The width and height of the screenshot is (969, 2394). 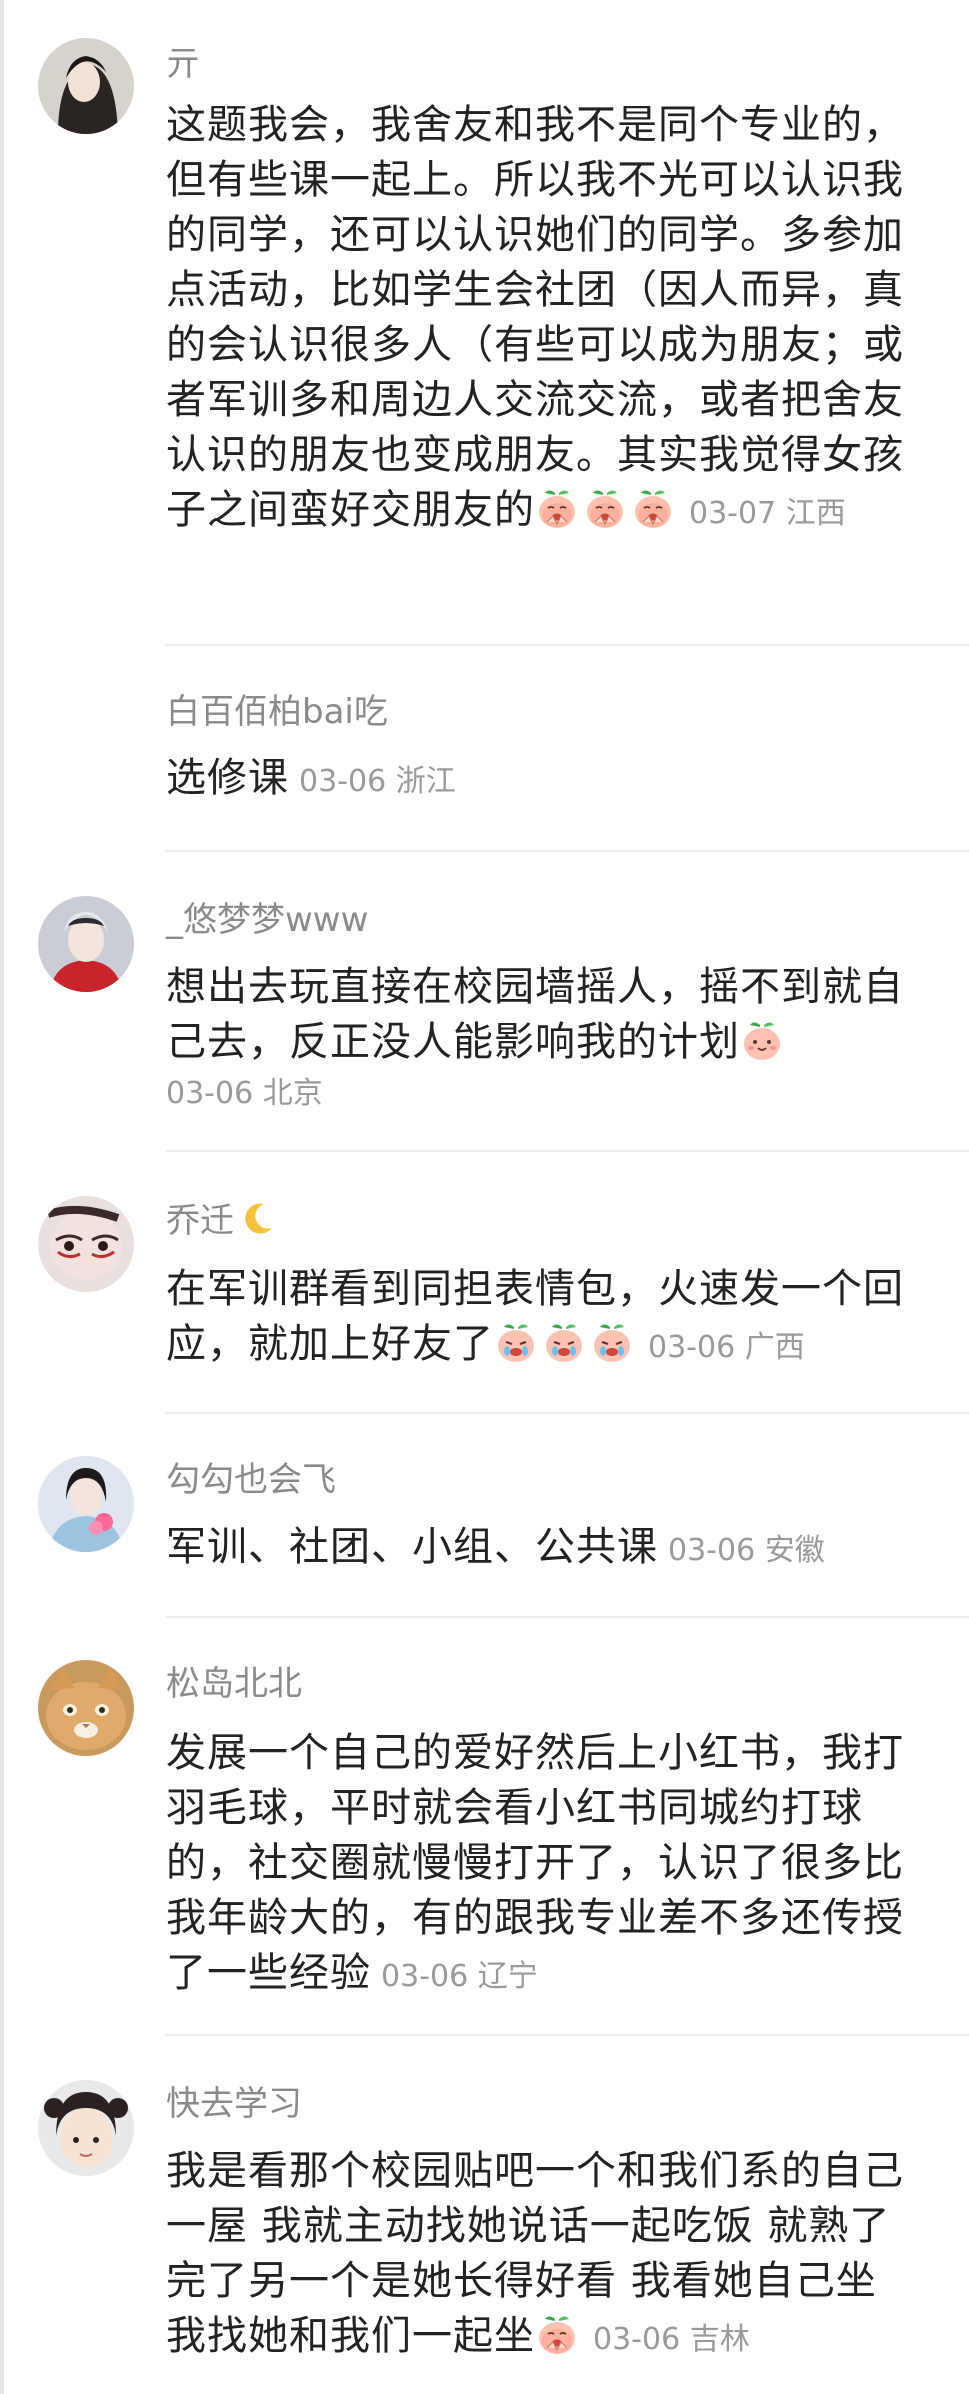 What do you see at coordinates (535, 1014) in the screenshot?
I see `comment-body: 想出去玩直接在校园墙摇人，摇不到就自己去，反正没人能影响我的计划` at bounding box center [535, 1014].